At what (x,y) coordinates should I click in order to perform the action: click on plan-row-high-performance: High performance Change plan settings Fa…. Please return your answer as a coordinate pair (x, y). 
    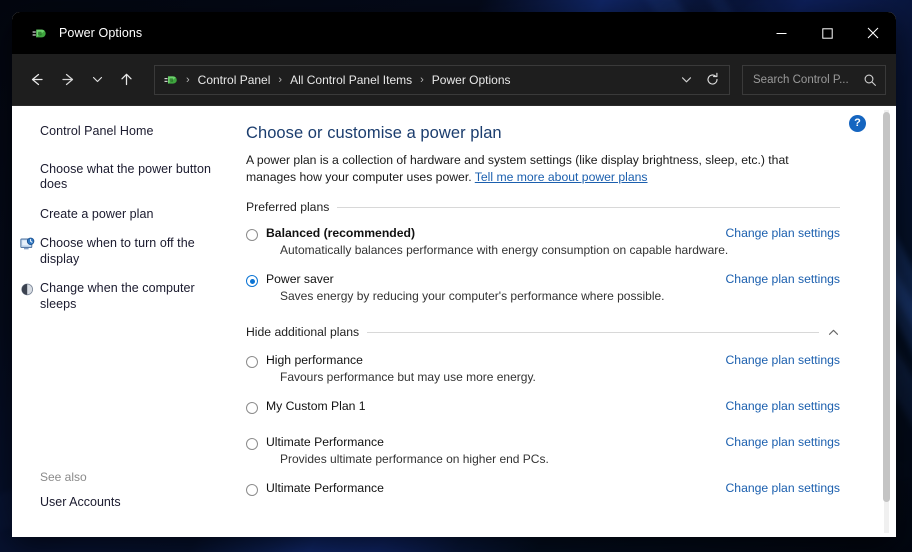
    Looking at the image, I should click on (543, 368).